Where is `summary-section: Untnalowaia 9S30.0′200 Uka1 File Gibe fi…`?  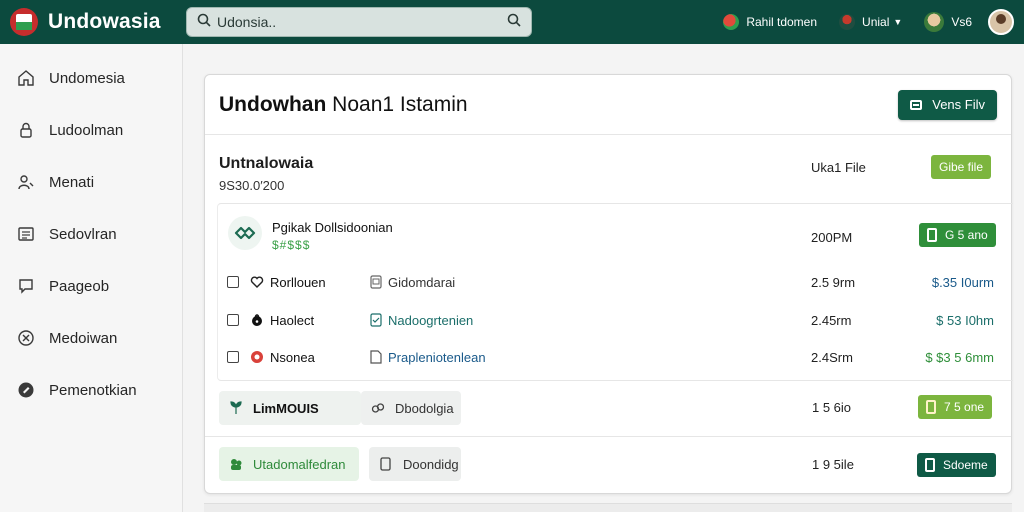
summary-section: Untnalowaia 9S30.0′200 Uka1 File Gibe fi… is located at coordinates (608, 168).